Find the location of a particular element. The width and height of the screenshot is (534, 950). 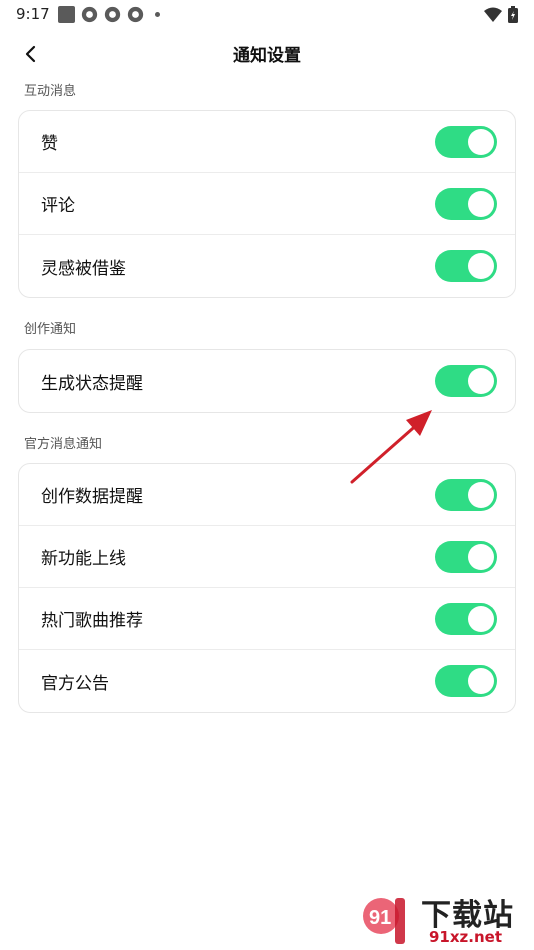

setting-row-official-announcement: 官方公告 is located at coordinates (267, 681).